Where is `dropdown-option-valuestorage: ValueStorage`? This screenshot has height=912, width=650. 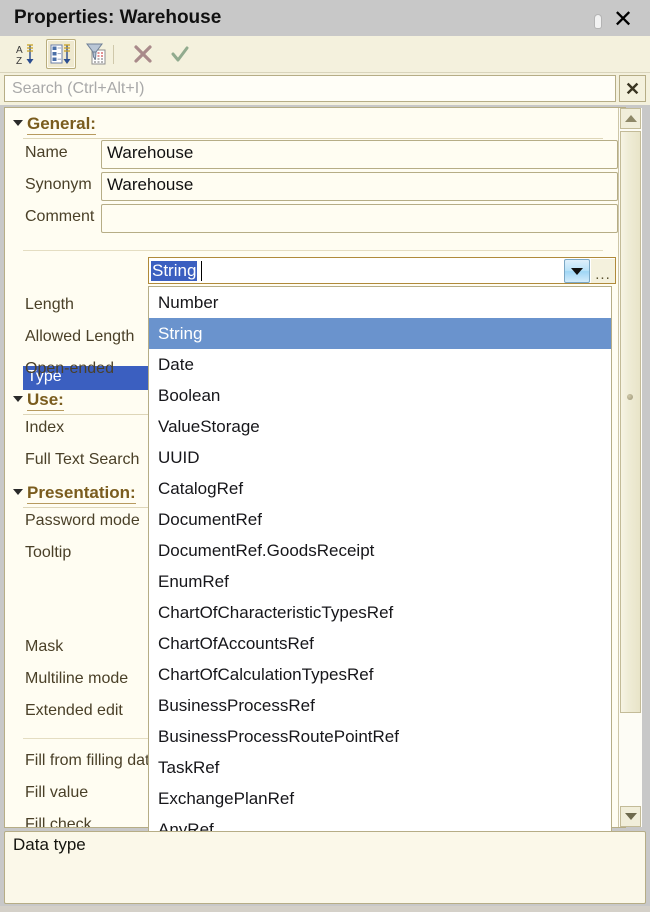 dropdown-option-valuestorage: ValueStorage is located at coordinates (380, 426).